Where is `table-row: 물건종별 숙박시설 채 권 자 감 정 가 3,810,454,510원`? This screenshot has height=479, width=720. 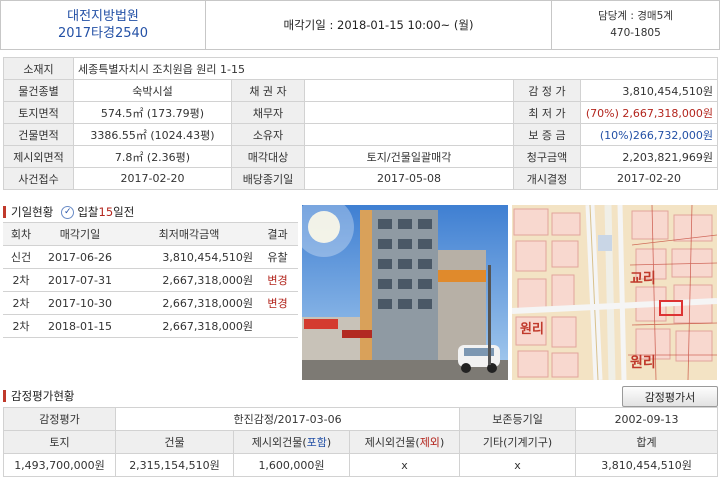 table-row: 물건종별 숙박시설 채 권 자 감 정 가 3,810,454,510원 is located at coordinates (360, 90).